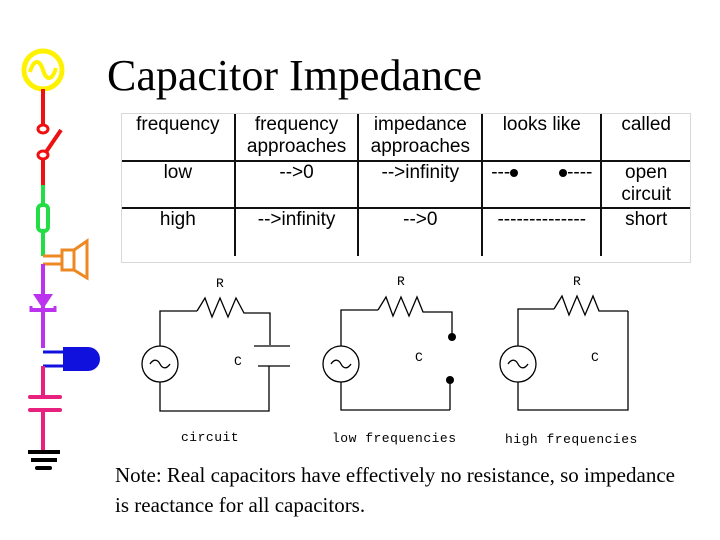  I want to click on high-frequency-circuit-diagram, so click(564, 352).